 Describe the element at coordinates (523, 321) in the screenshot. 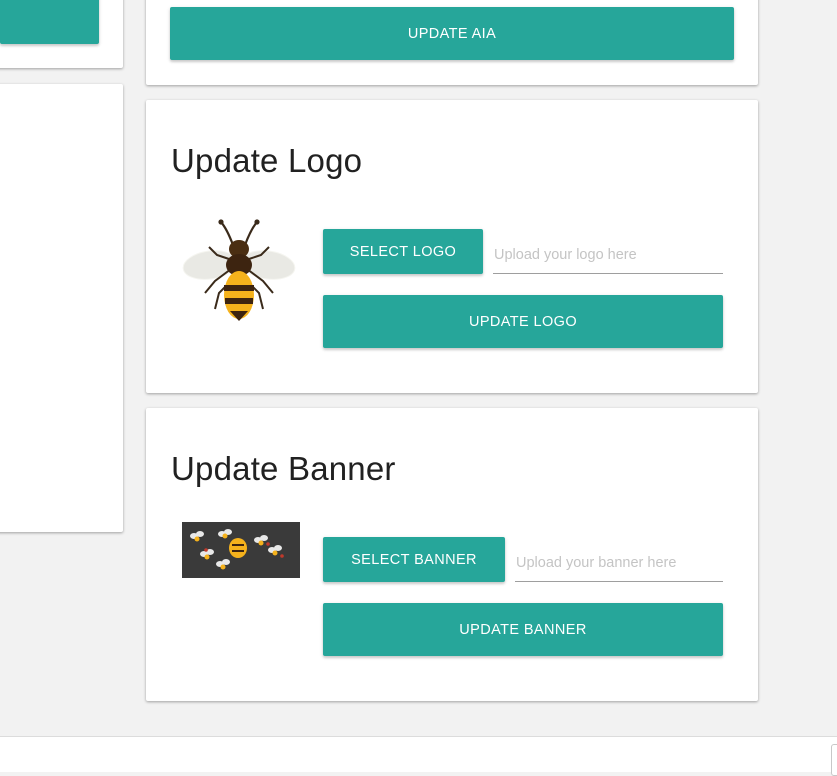

I see `update-logo-button: UPDATE LOGO` at that location.